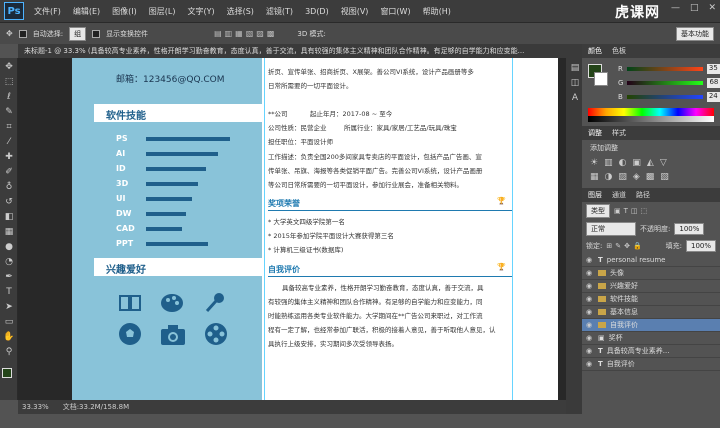  What do you see at coordinates (665, 83) in the screenshot?
I see `green-slider` at bounding box center [665, 83].